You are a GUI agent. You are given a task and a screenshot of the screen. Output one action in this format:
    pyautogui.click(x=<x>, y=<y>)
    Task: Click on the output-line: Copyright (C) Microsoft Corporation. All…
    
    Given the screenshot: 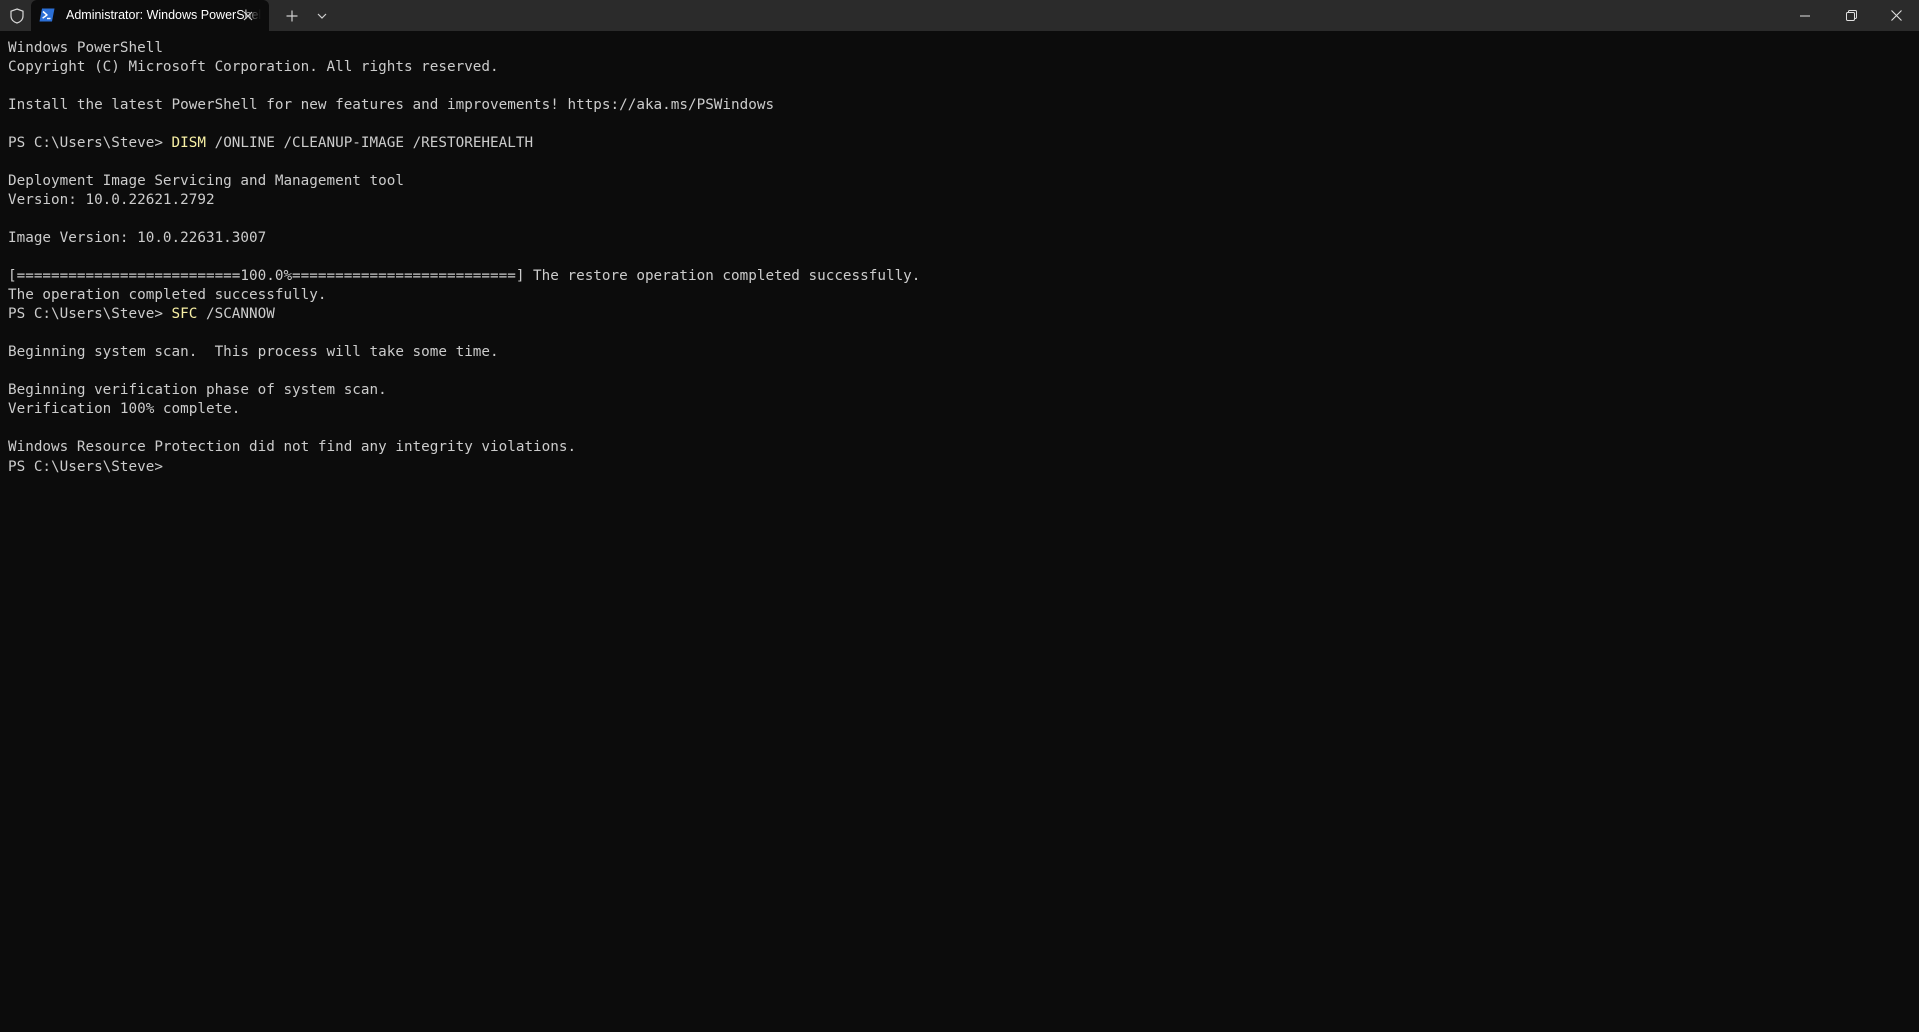 What is the action you would take?
    pyautogui.click(x=253, y=67)
    